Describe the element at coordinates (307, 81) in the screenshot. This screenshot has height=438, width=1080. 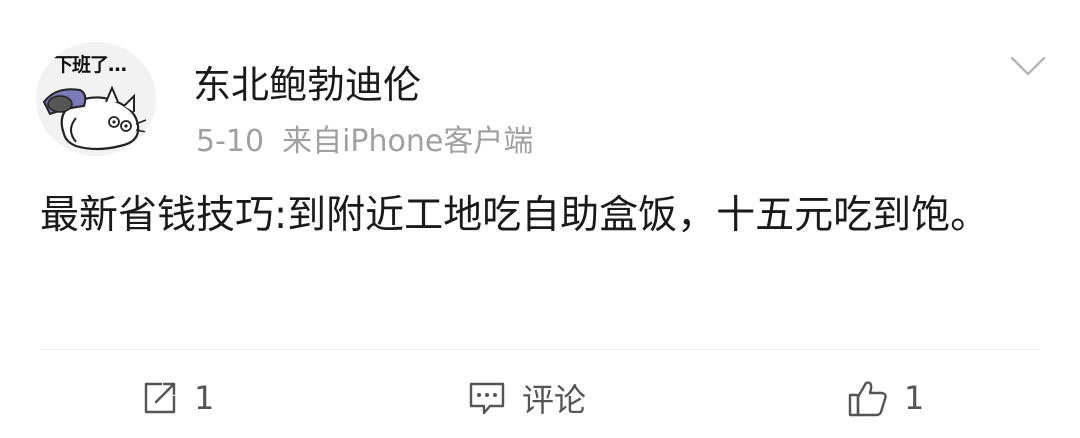
I see `username: 东北鲍勃迪伦` at that location.